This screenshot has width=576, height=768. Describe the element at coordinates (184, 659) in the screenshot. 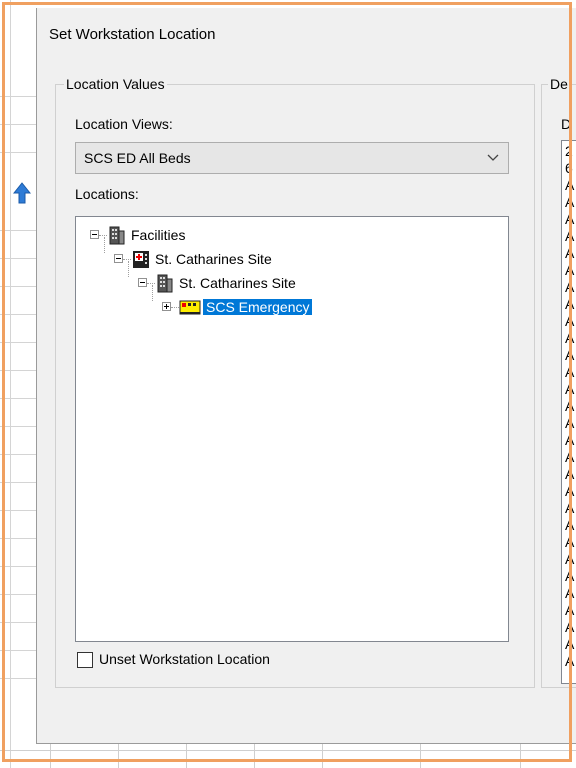

I see `unset-location-label: Unset Workstation Location` at that location.